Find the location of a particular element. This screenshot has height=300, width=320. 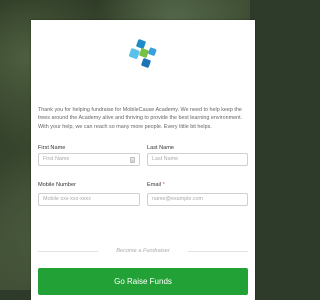

mobile-number-placeholder: Mobile xxx-xxx-xxxx is located at coordinates (67, 199).